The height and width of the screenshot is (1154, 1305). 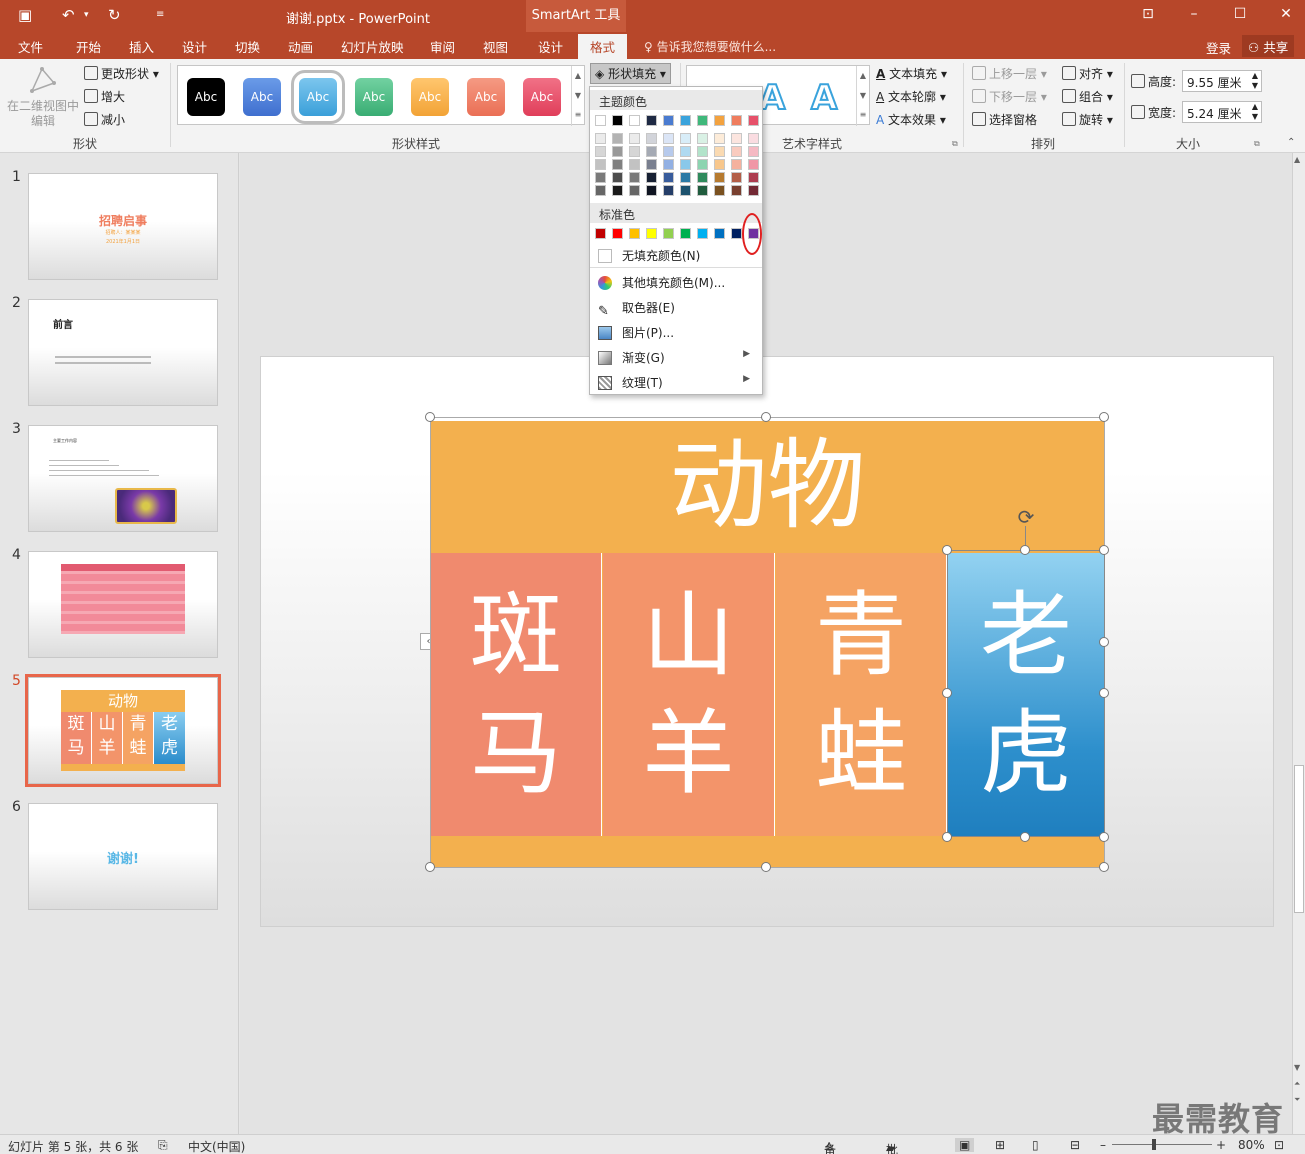 I want to click on tab-review: 审阅, so click(x=442, y=46).